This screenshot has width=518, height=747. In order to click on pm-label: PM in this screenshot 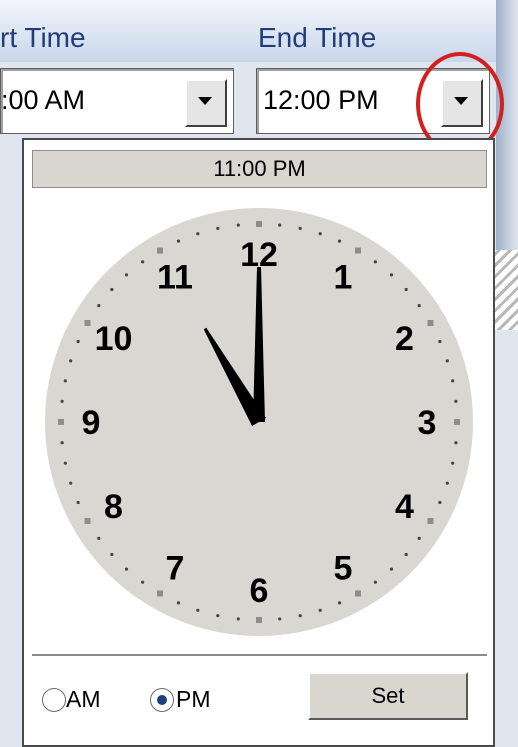, I will do `click(193, 699)`.